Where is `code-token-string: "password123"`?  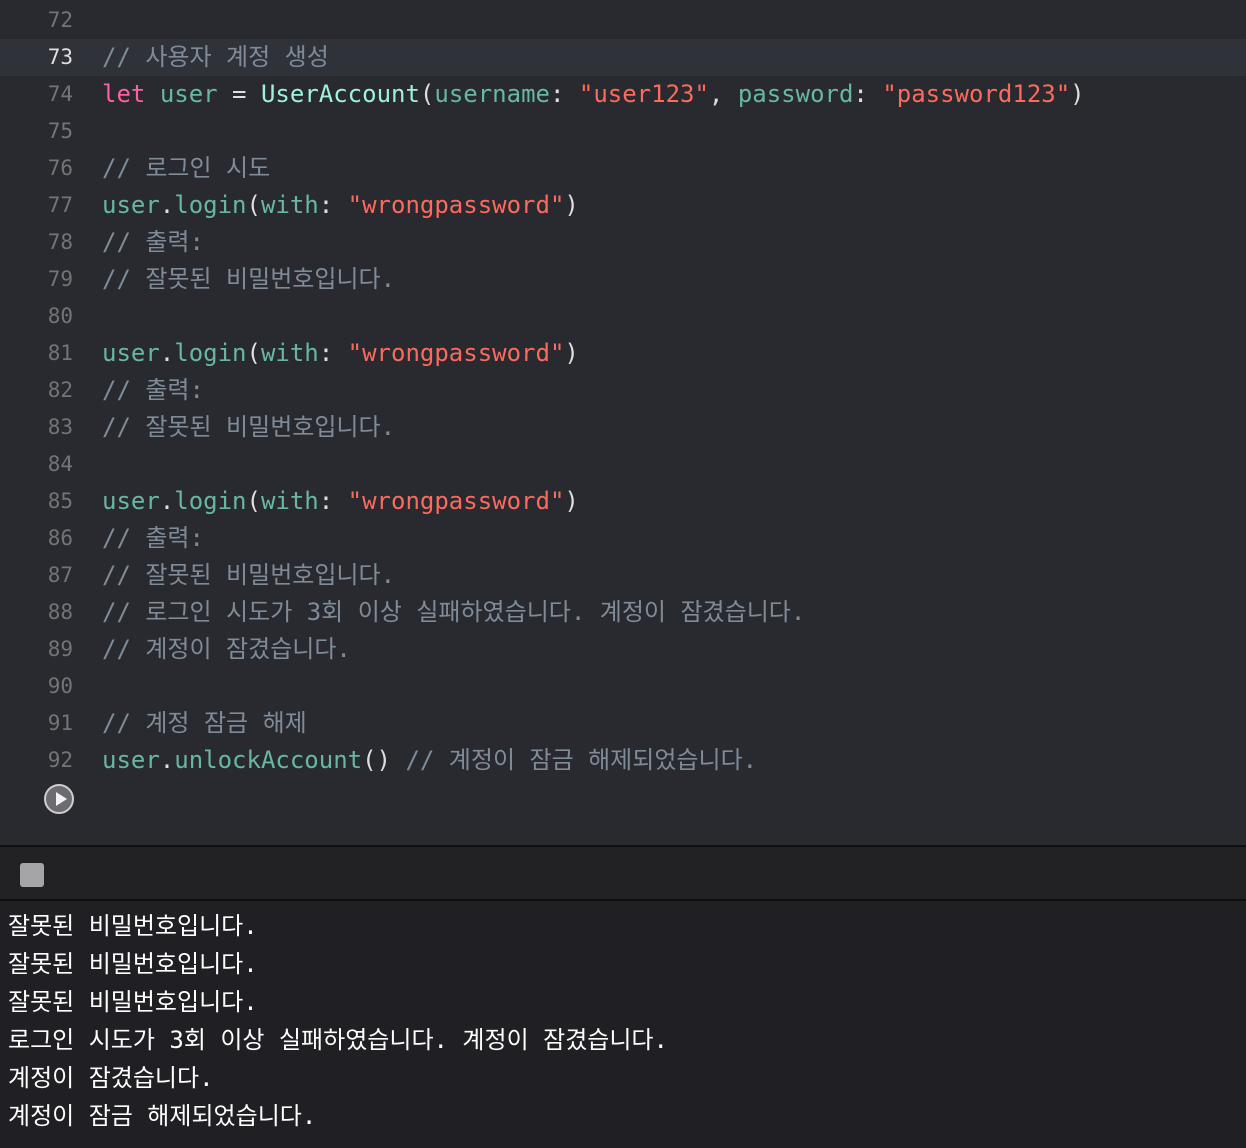
code-token-string: "password123" is located at coordinates (976, 94).